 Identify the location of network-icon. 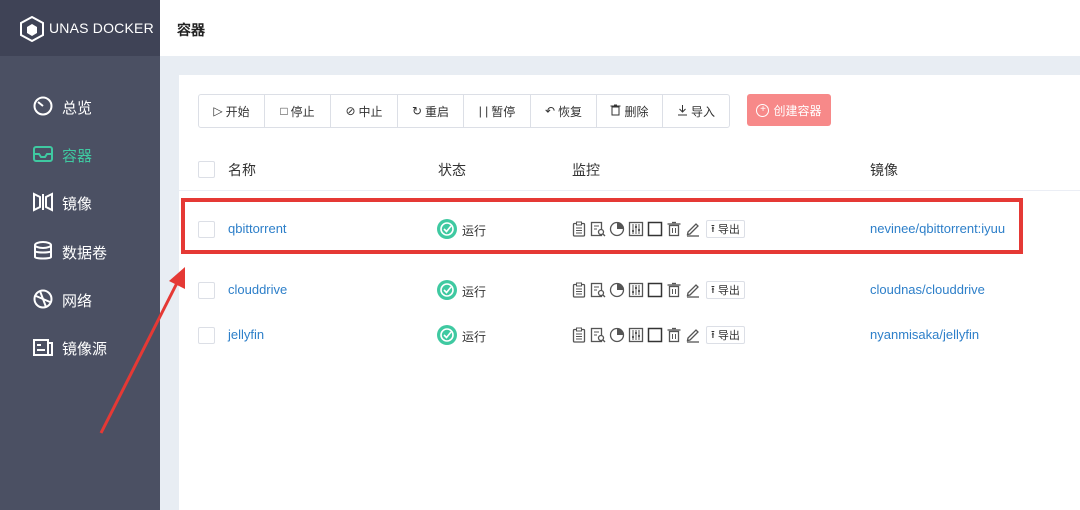
(43, 299).